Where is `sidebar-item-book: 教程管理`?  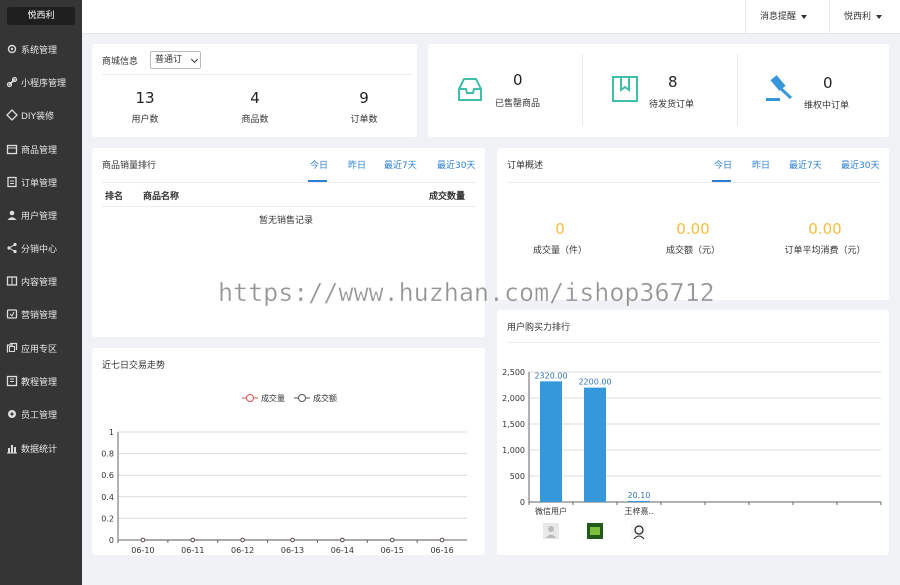
sidebar-item-book: 教程管理 is located at coordinates (41, 381).